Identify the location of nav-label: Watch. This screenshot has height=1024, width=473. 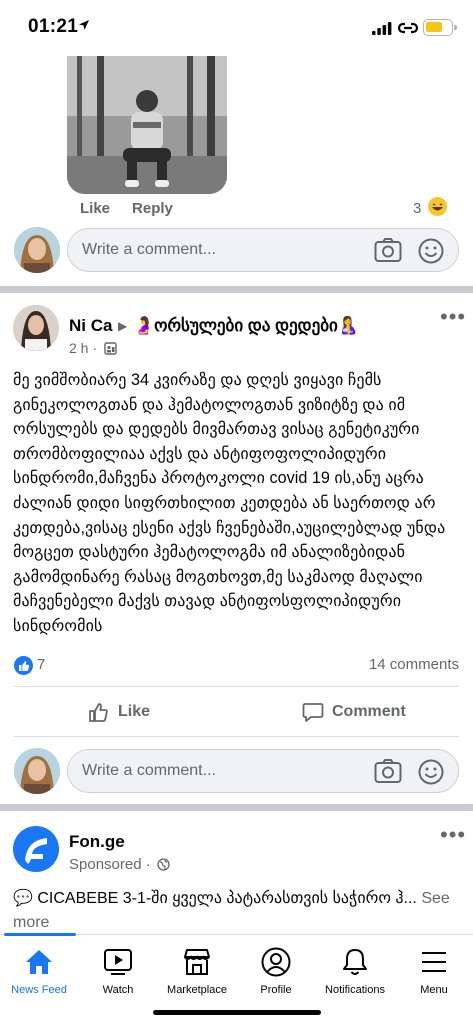
(118, 990).